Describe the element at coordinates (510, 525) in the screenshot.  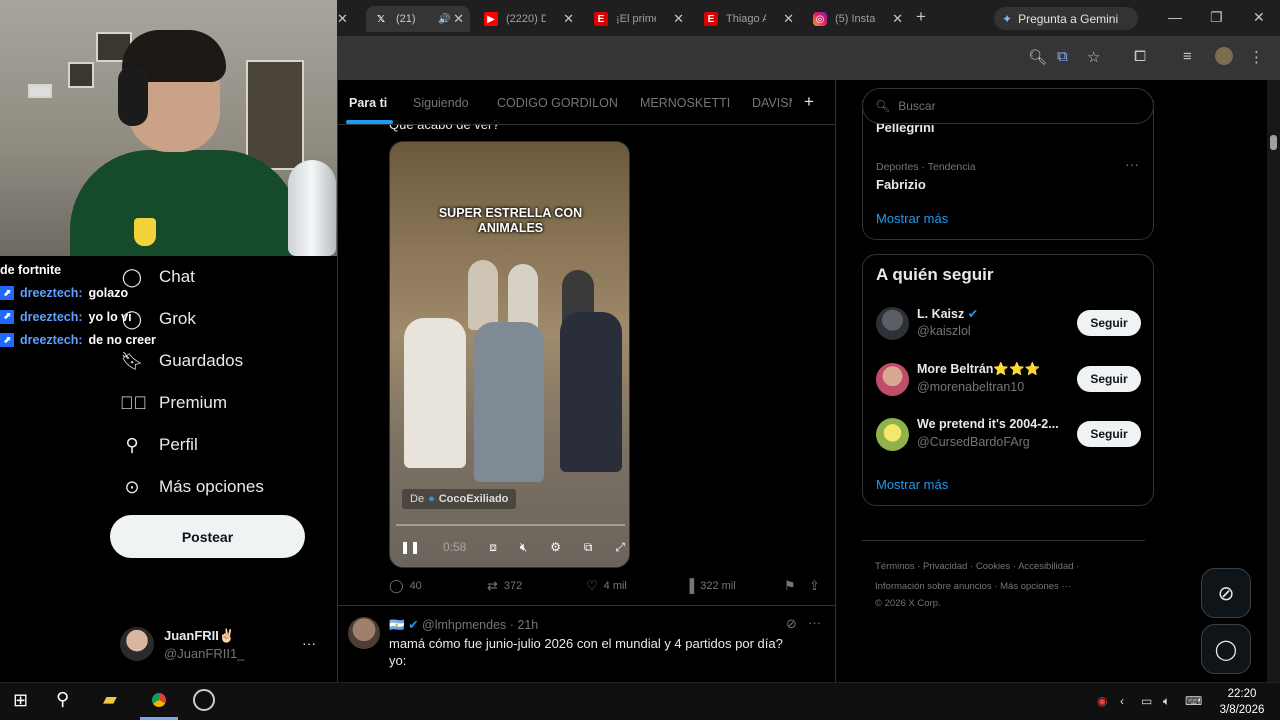
I see `video-progress-bar` at that location.